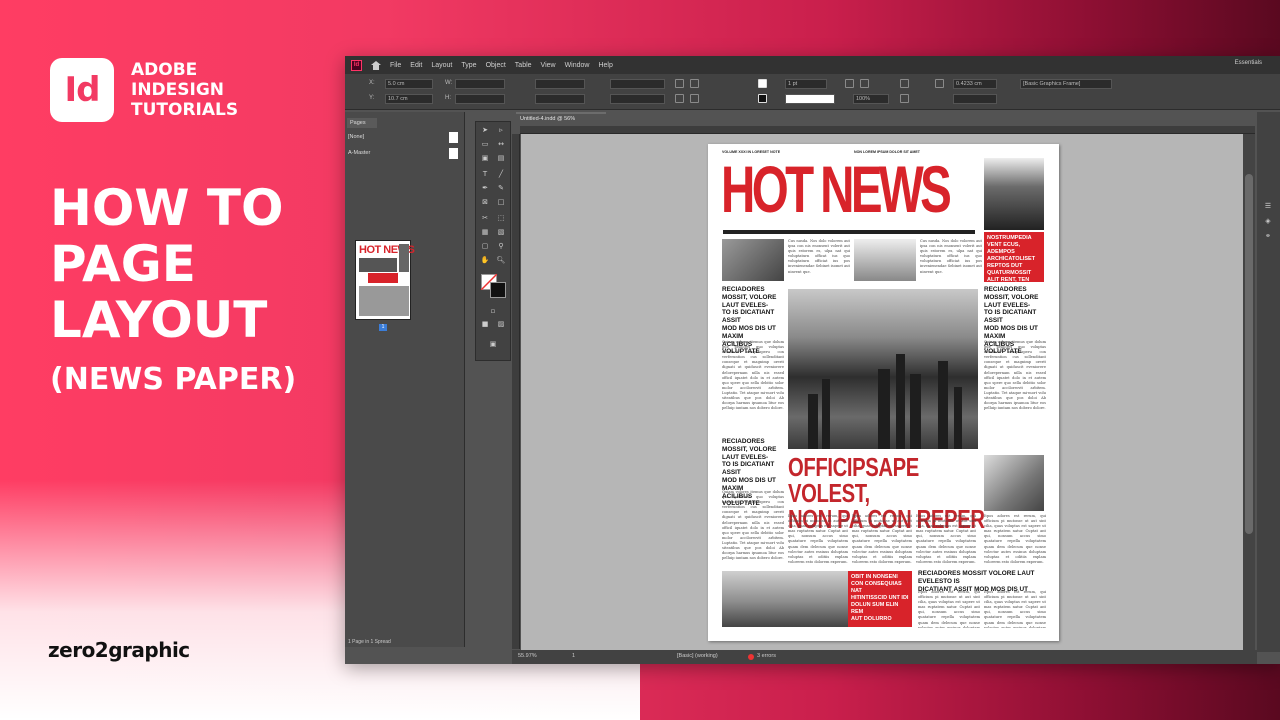  I want to click on status-preflight-profile: [Basic] (working), so click(697, 656).